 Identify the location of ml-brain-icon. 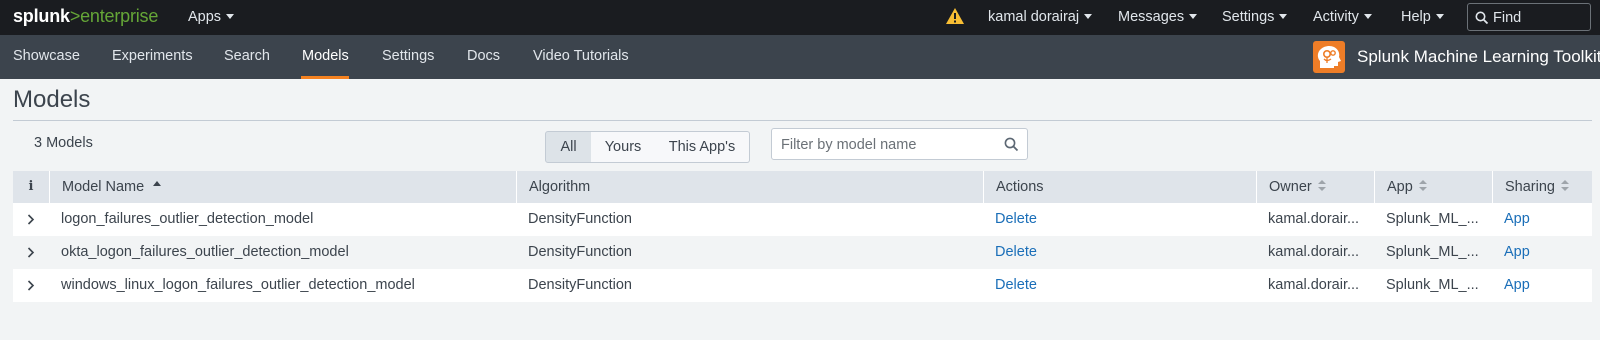
(1329, 57).